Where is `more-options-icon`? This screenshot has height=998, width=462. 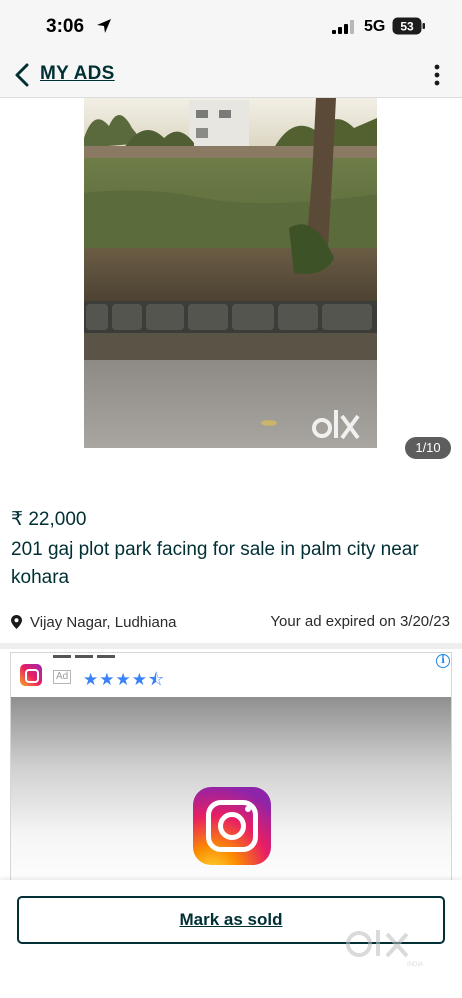 more-options-icon is located at coordinates (437, 75).